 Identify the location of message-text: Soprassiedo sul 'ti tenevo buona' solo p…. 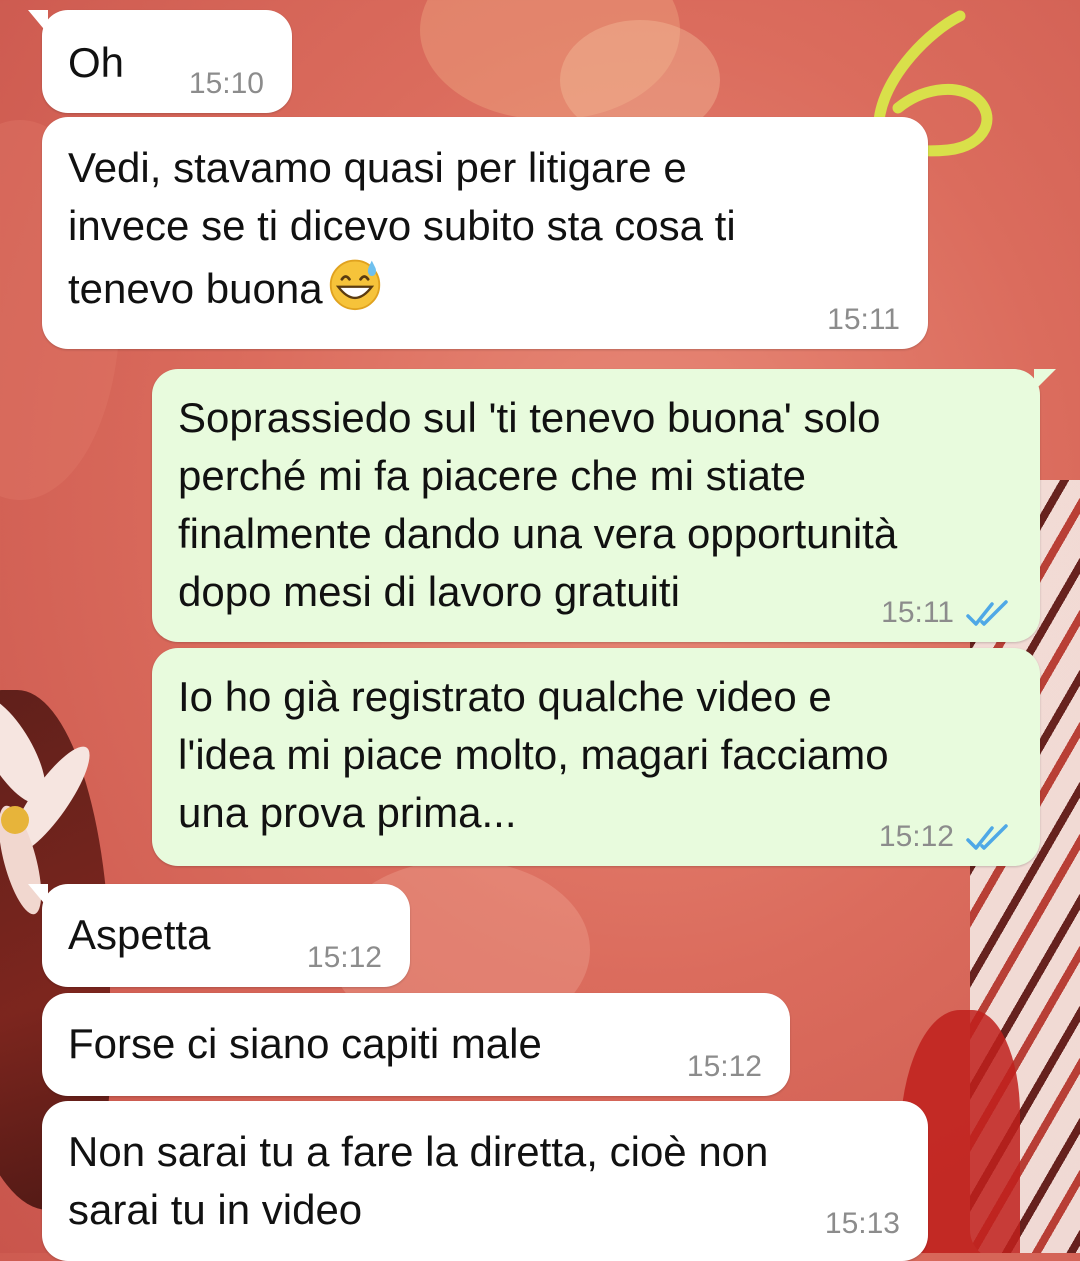
(538, 504).